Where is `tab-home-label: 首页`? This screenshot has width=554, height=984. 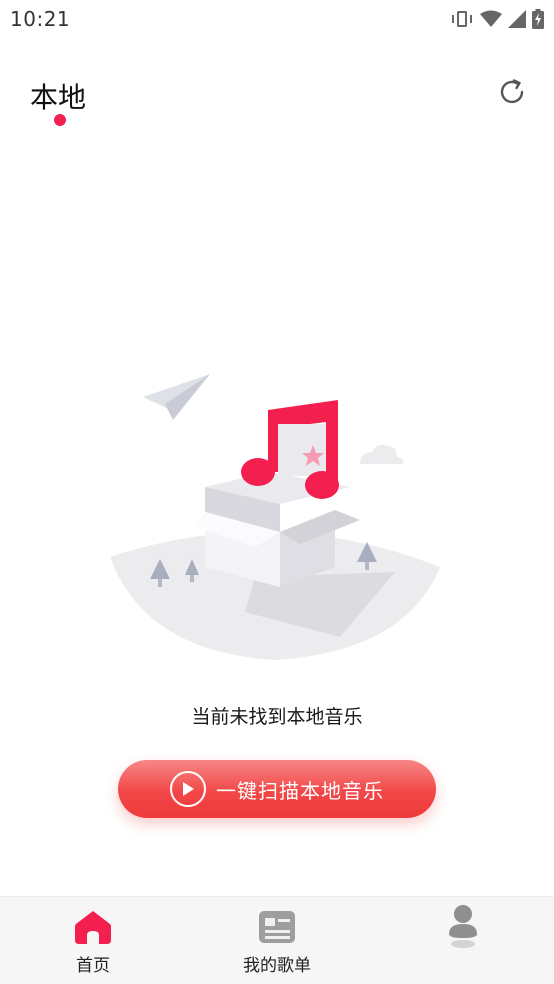
tab-home-label: 首页 is located at coordinates (93, 966).